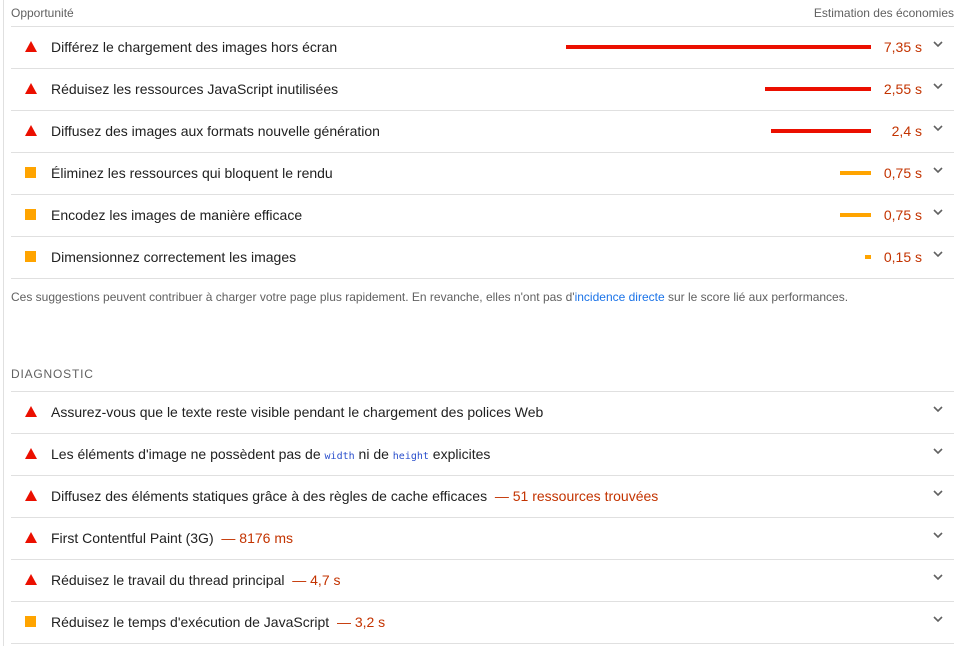  Describe the element at coordinates (576, 496) in the screenshot. I see `display-value: — 51 ressources trouvées` at that location.